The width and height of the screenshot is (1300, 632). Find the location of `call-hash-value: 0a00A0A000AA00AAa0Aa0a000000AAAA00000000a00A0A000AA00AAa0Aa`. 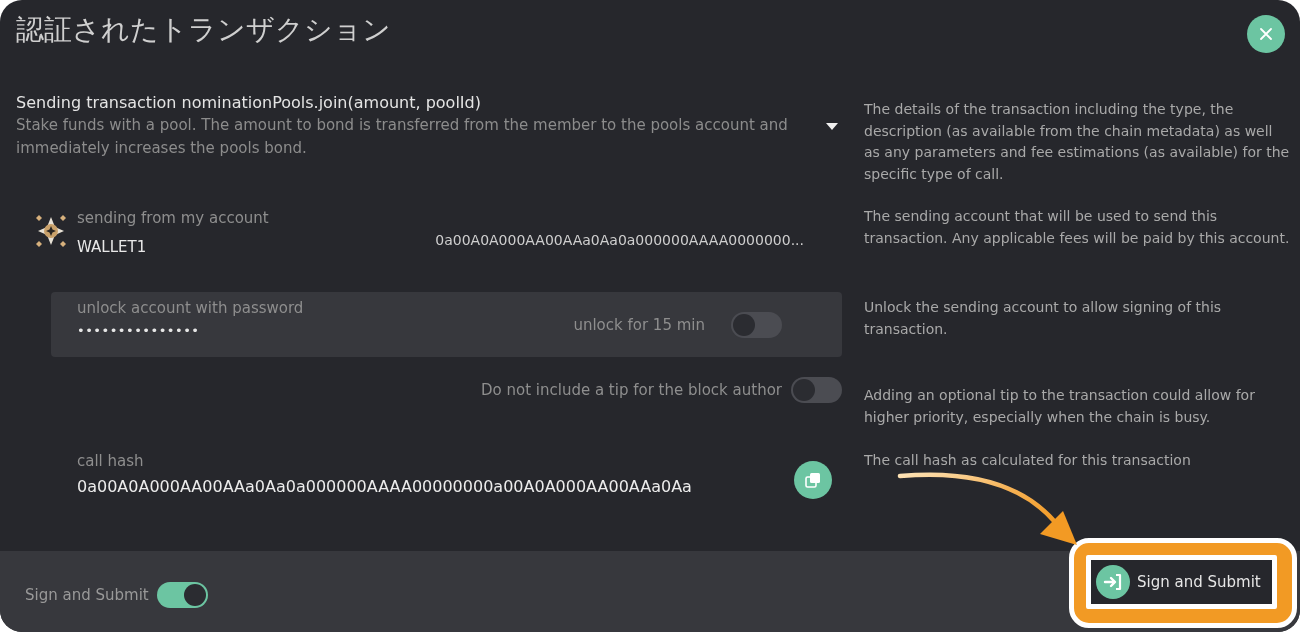

call-hash-value: 0a00A0A000AA00AAa0Aa0a000000AAAA00000000a00A0A000AA00AAa0Aa is located at coordinates (384, 487).